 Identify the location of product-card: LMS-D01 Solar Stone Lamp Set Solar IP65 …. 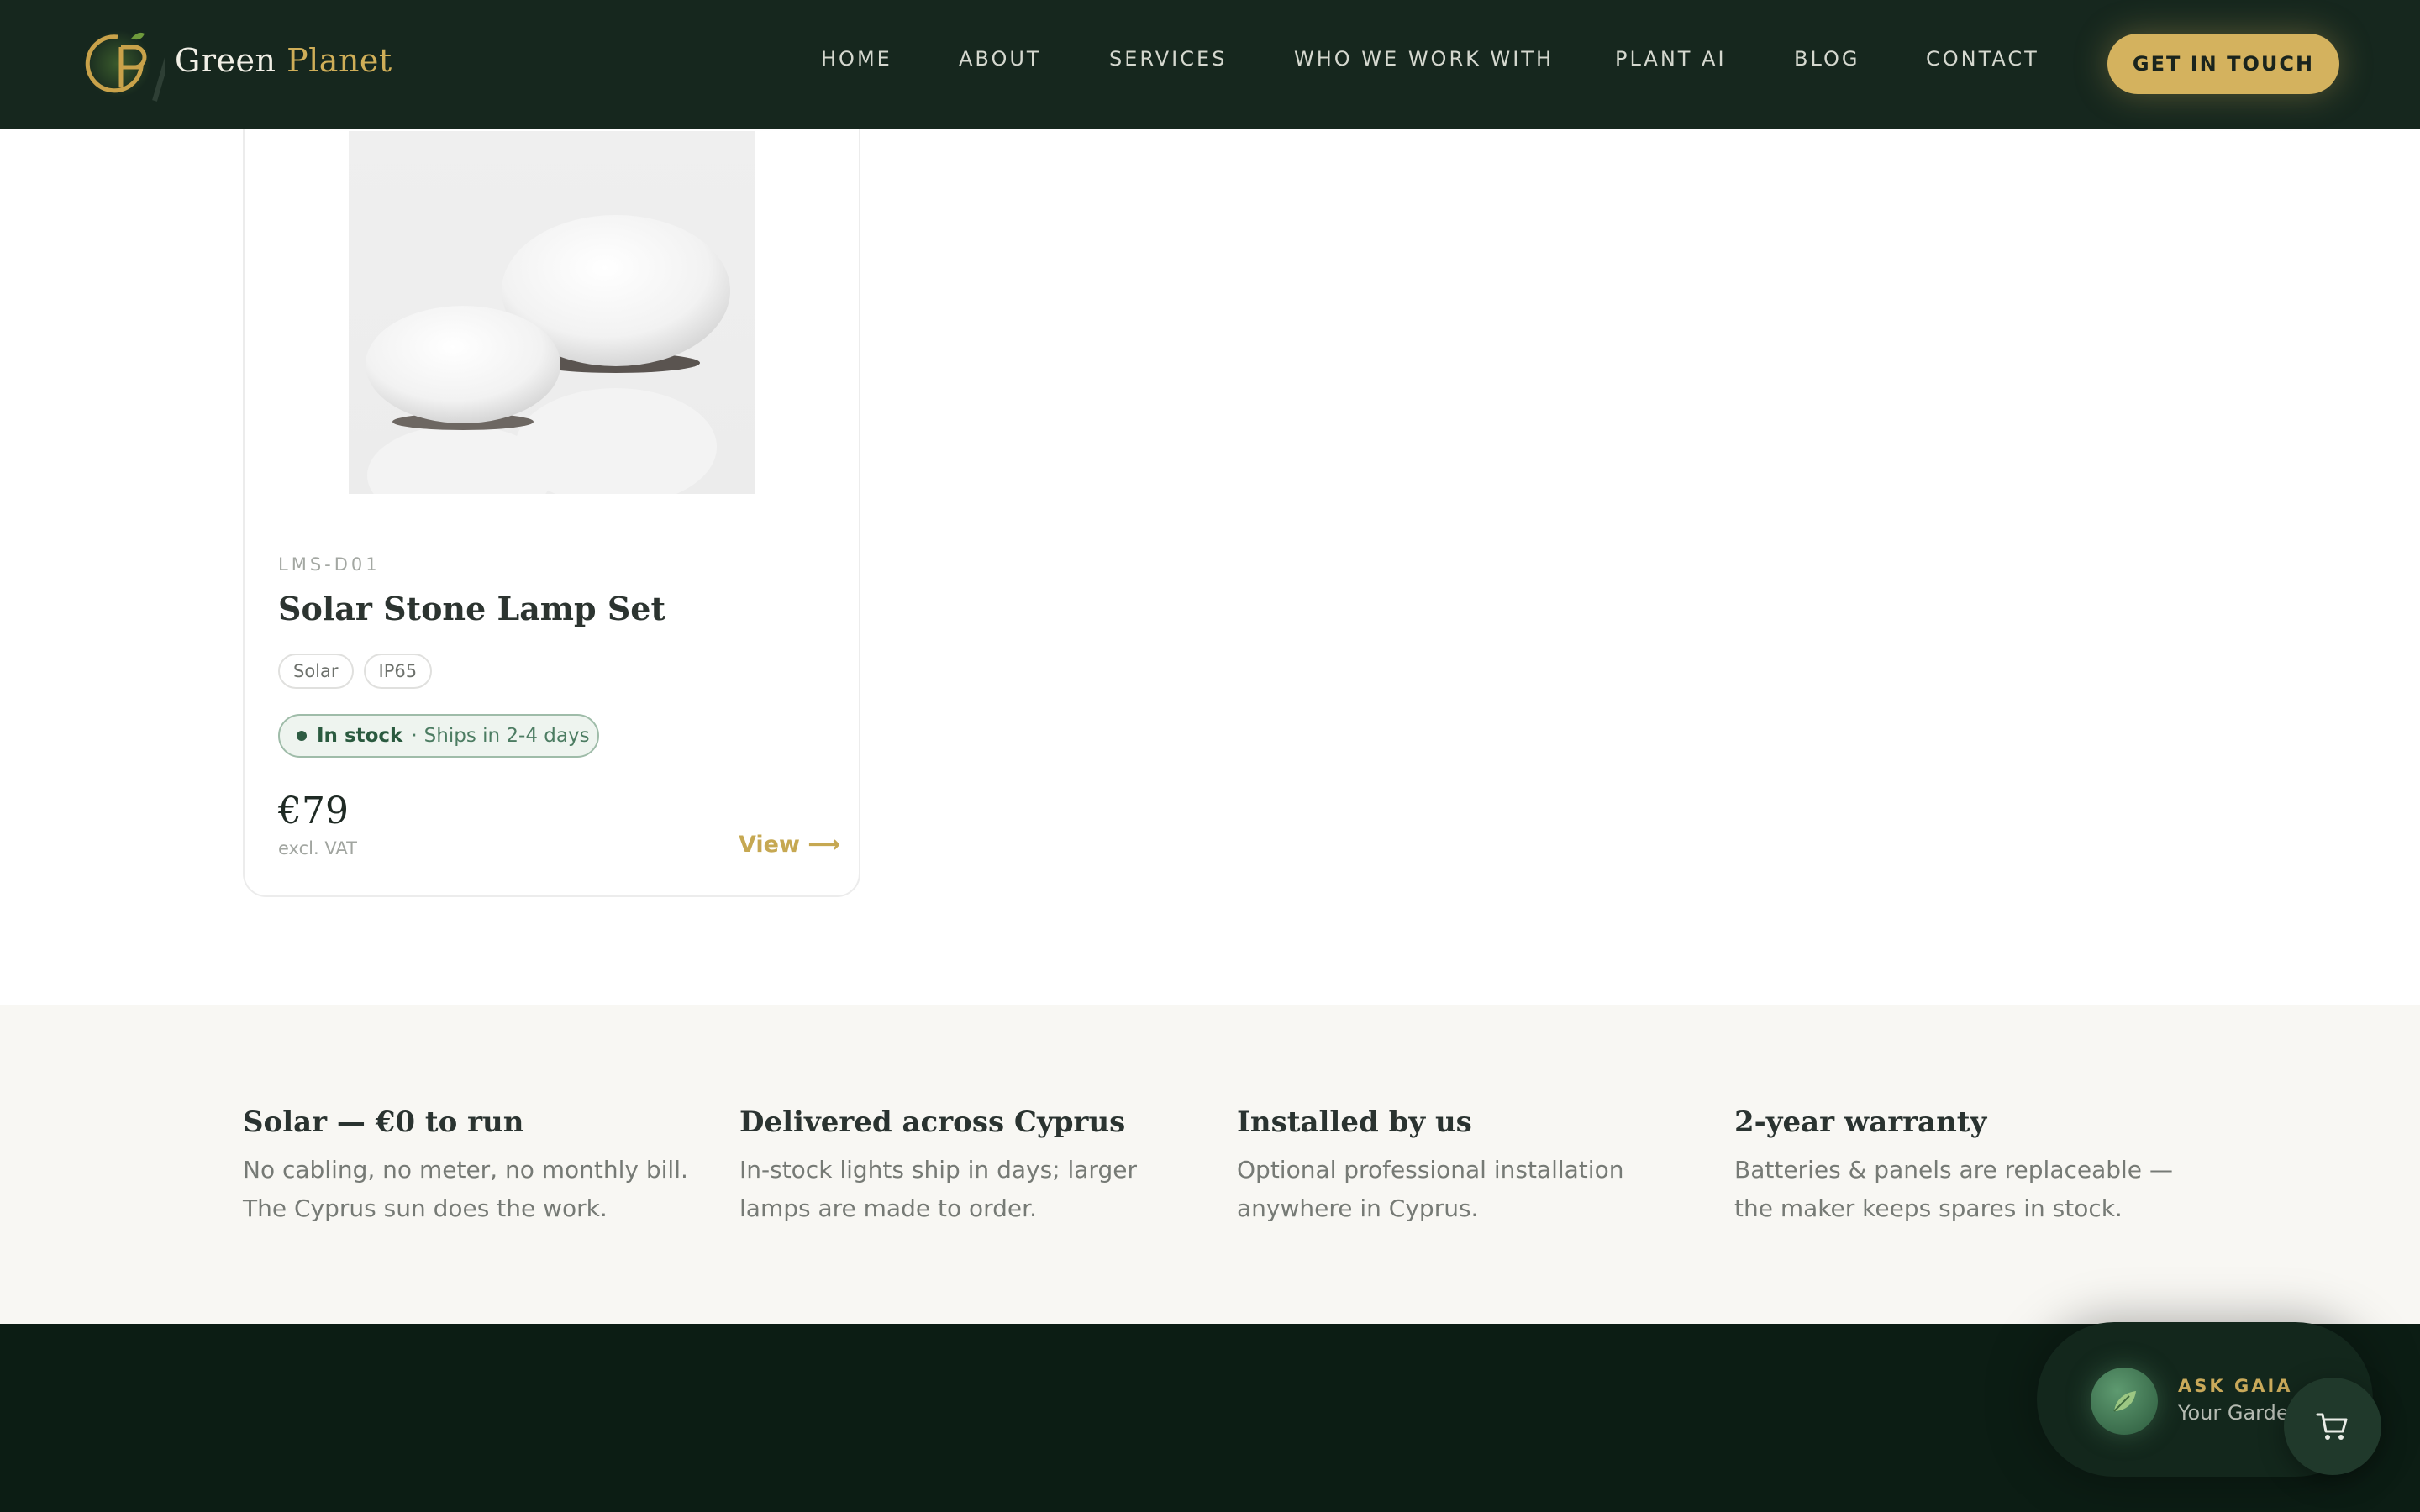
(552, 490).